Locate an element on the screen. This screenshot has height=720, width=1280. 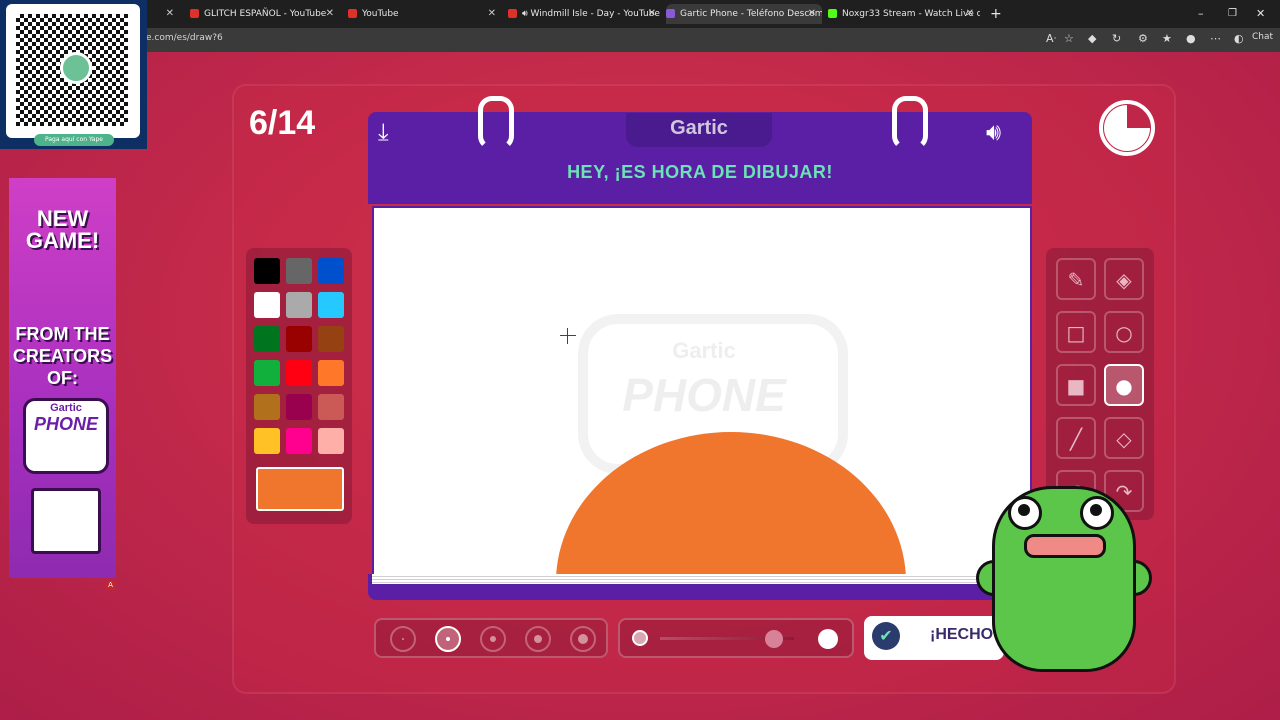
filled-rectangle-tool-icon: ■ is located at coordinates (1076, 385).